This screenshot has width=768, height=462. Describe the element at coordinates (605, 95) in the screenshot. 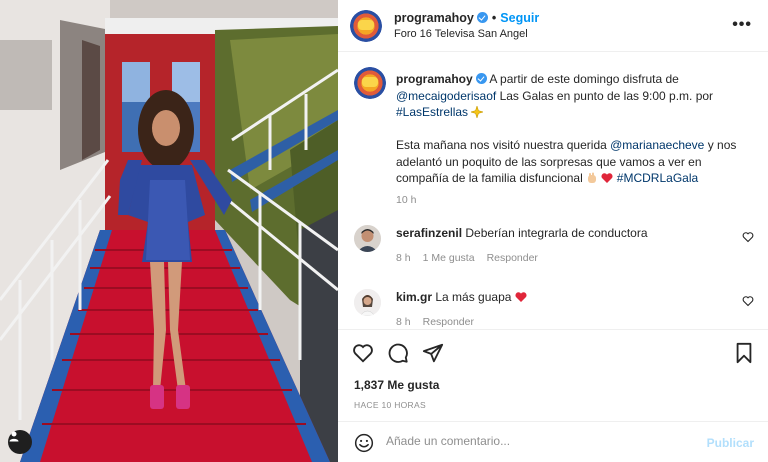

I see `caption-part2: Las Galas en punto de las 9:00 p.m. por` at that location.